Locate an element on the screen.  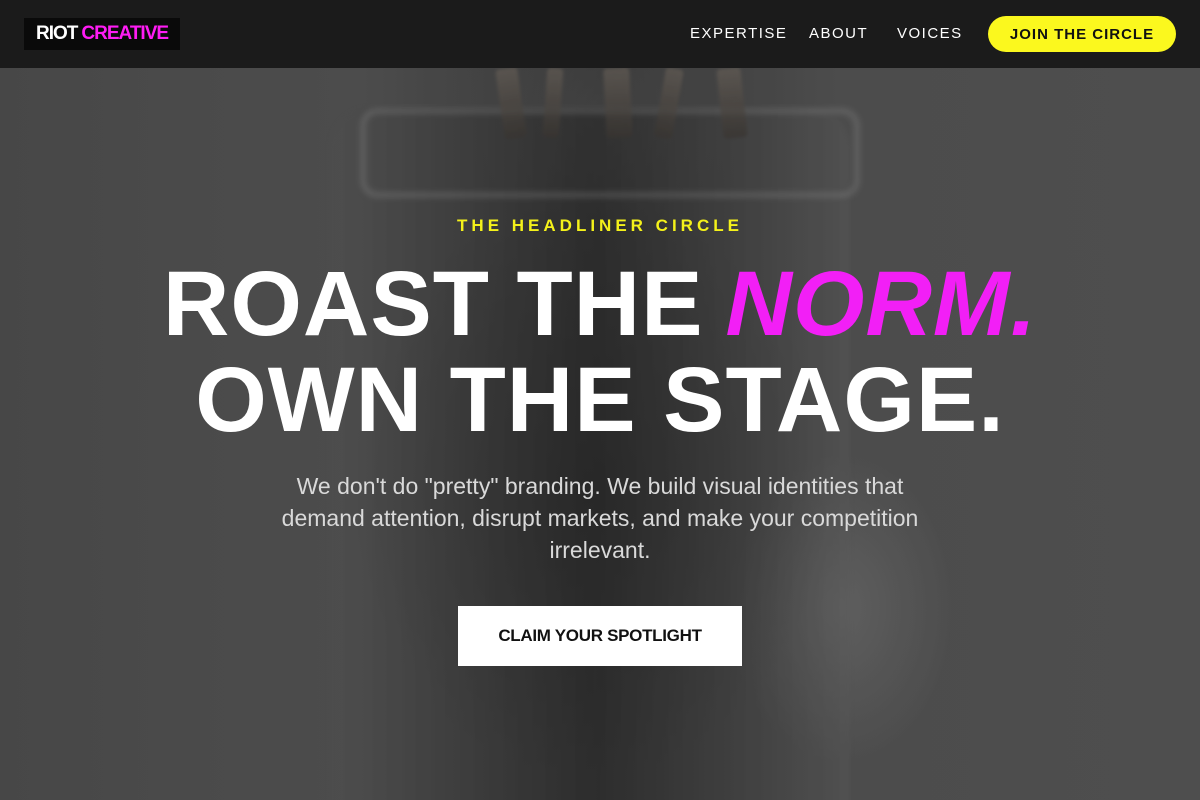
nav-link-expertise: EXPERTISE is located at coordinates (738, 34).